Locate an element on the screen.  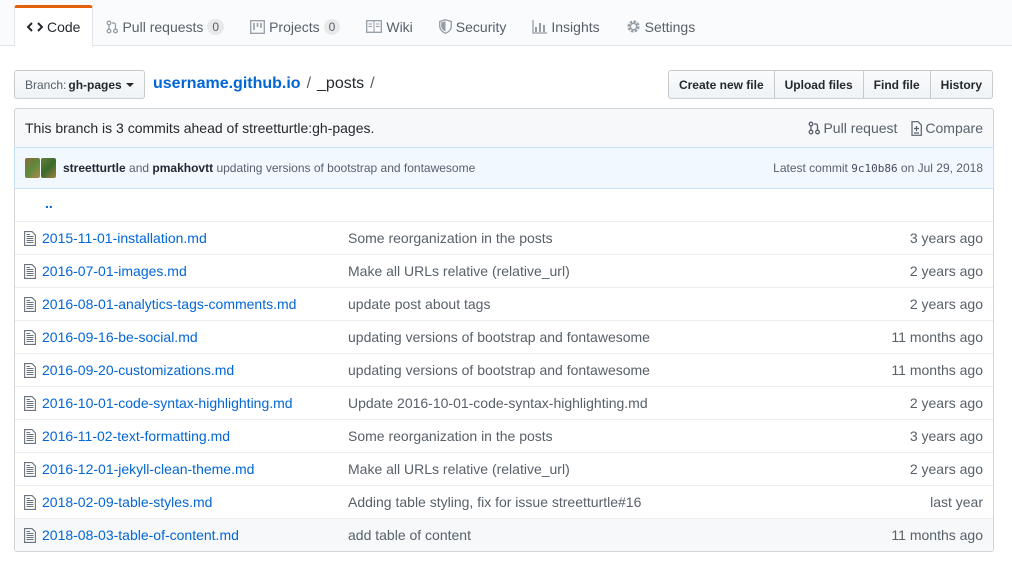
tab-insights: Insights is located at coordinates (565, 25).